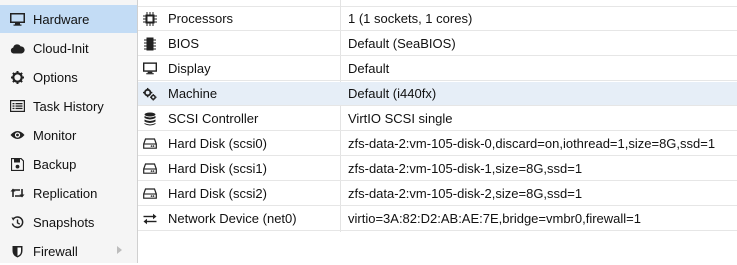  I want to click on submenu-arrow-icon, so click(119, 250).